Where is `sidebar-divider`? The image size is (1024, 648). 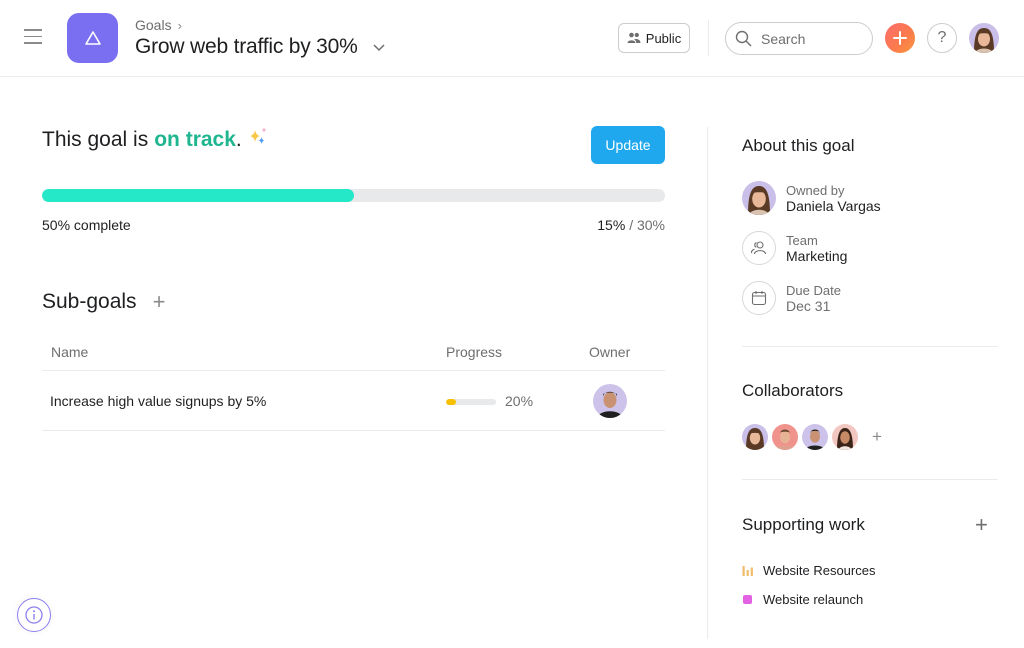
sidebar-divider is located at coordinates (707, 383).